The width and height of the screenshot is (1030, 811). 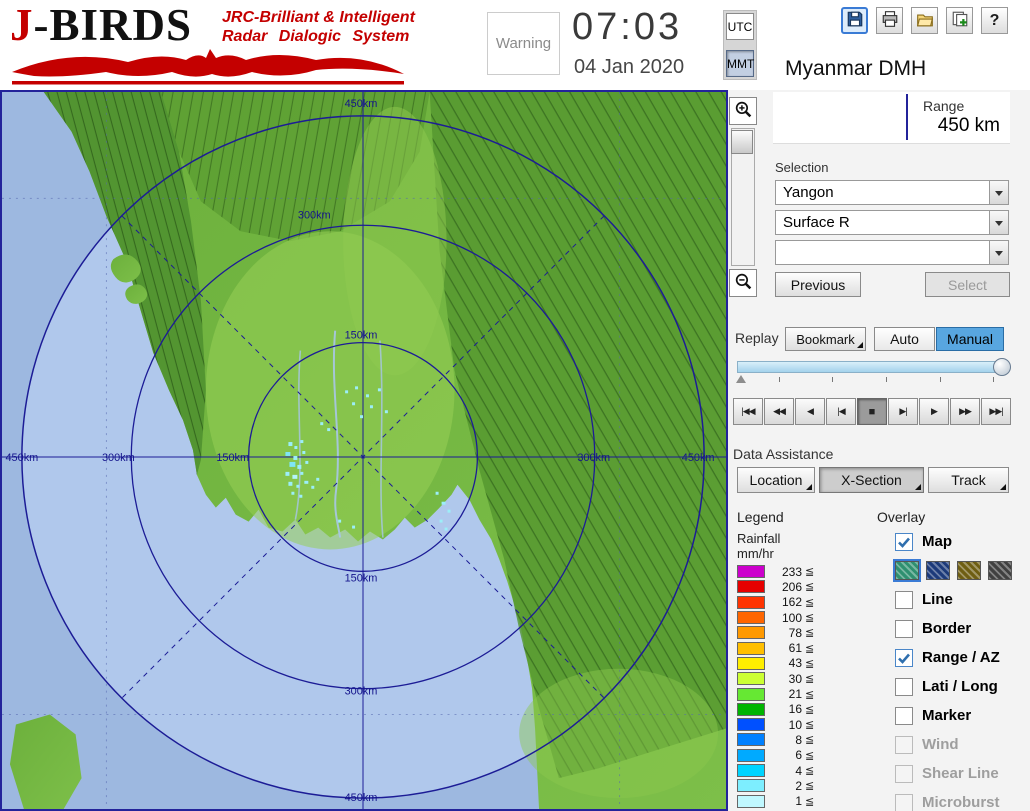 I want to click on manual-button: Manual, so click(x=970, y=339).